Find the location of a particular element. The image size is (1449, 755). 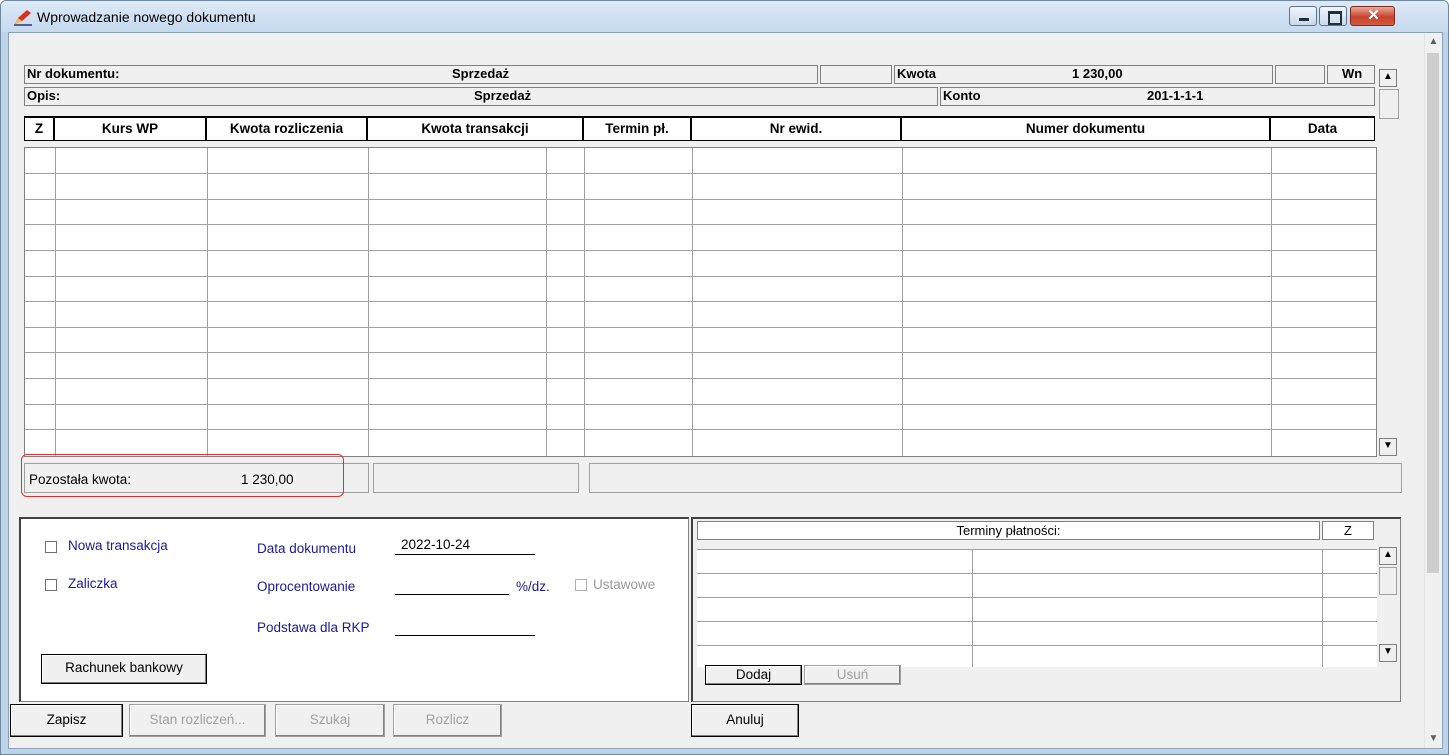

grid-scroll-down-icon: ▼ is located at coordinates (1388, 447).